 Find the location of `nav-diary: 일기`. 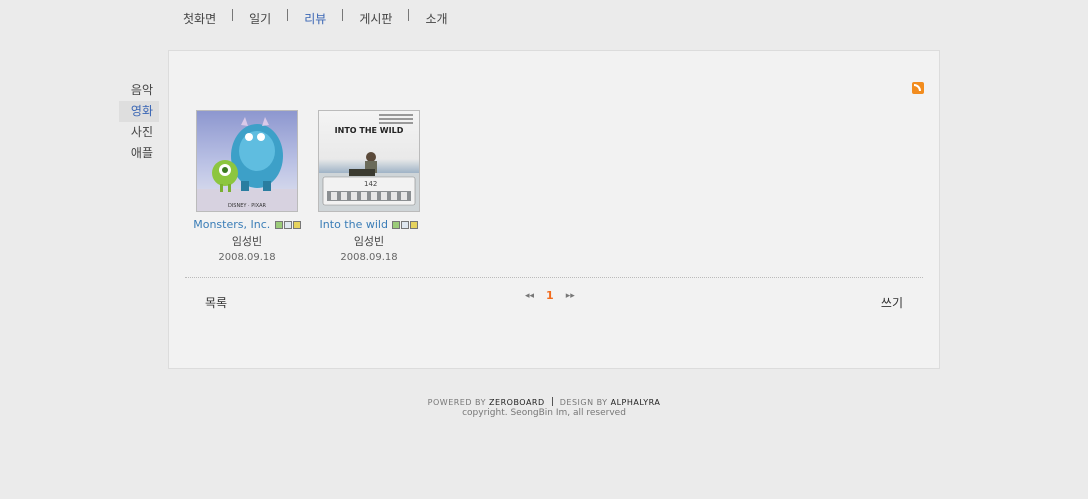

nav-diary: 일기 is located at coordinates (260, 18).